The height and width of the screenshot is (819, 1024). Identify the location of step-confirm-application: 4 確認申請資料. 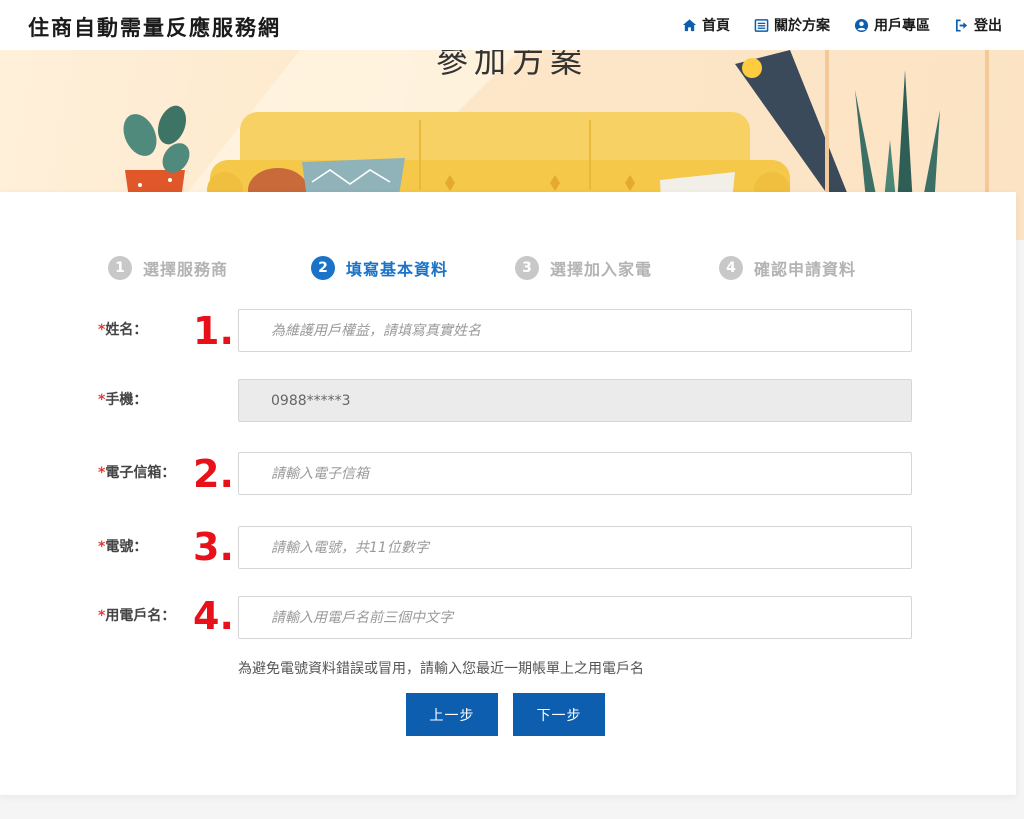
(787, 268).